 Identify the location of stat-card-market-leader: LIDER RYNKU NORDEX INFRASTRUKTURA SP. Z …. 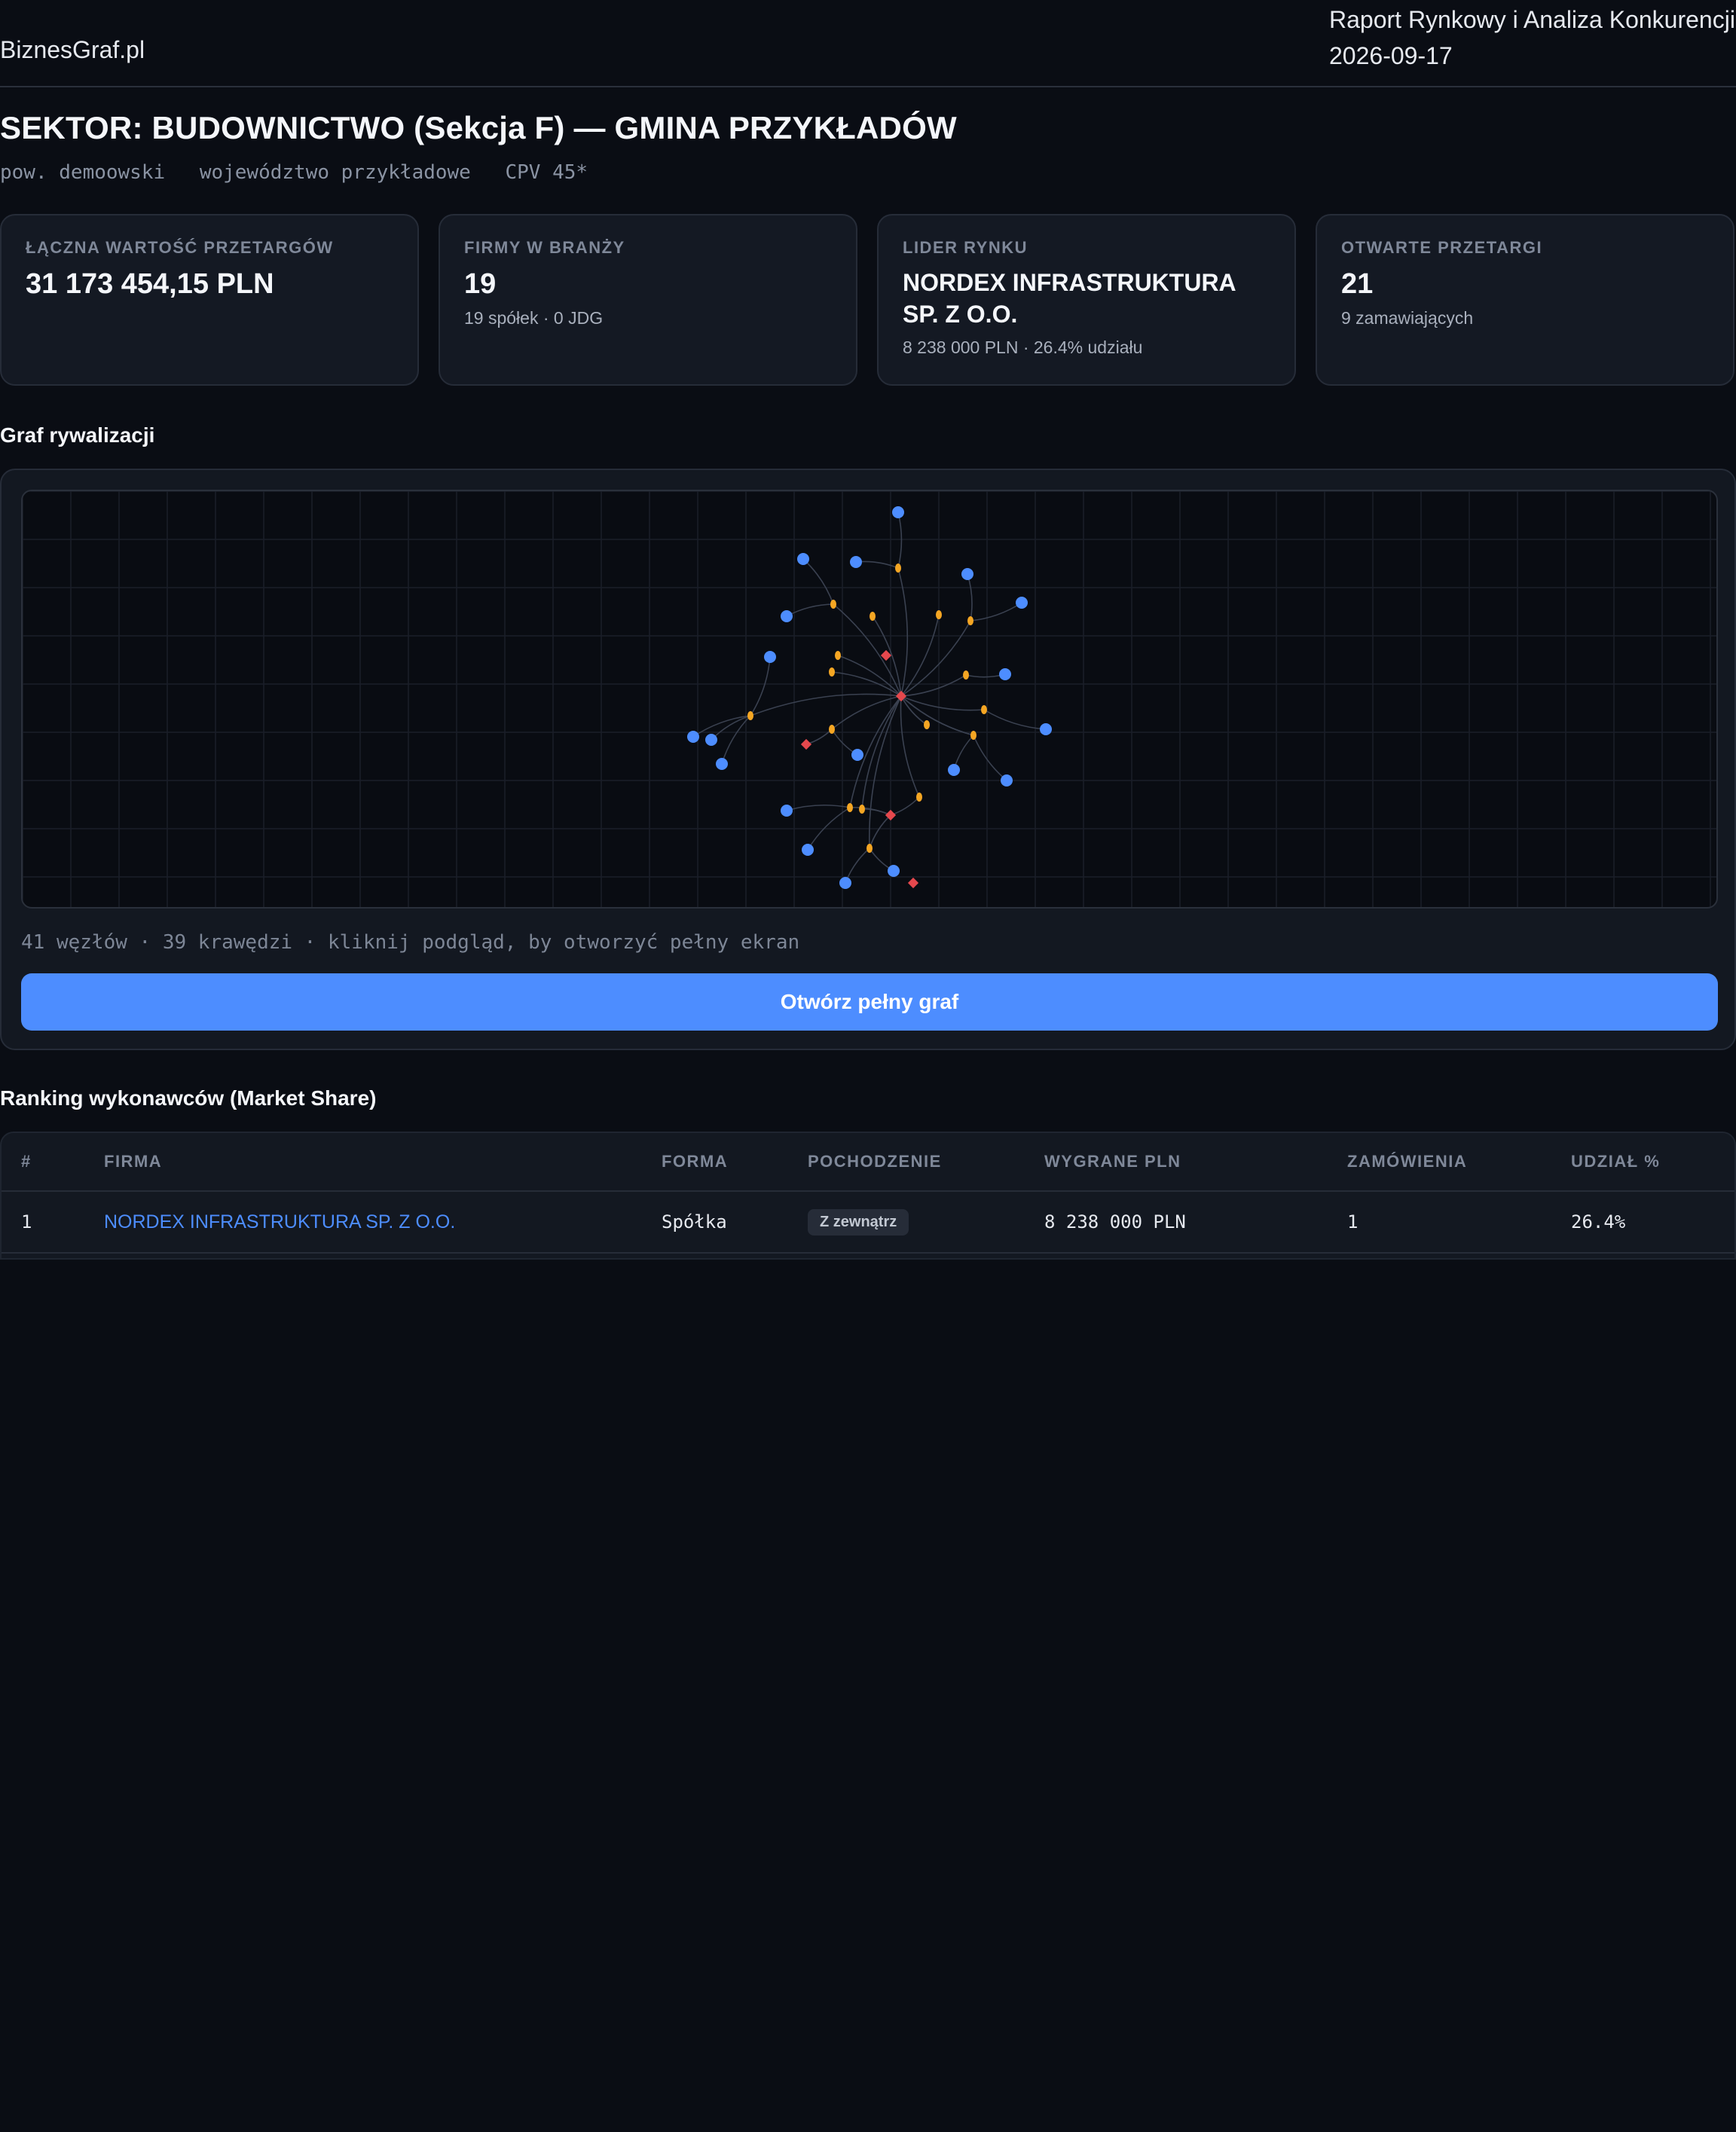
(1086, 300).